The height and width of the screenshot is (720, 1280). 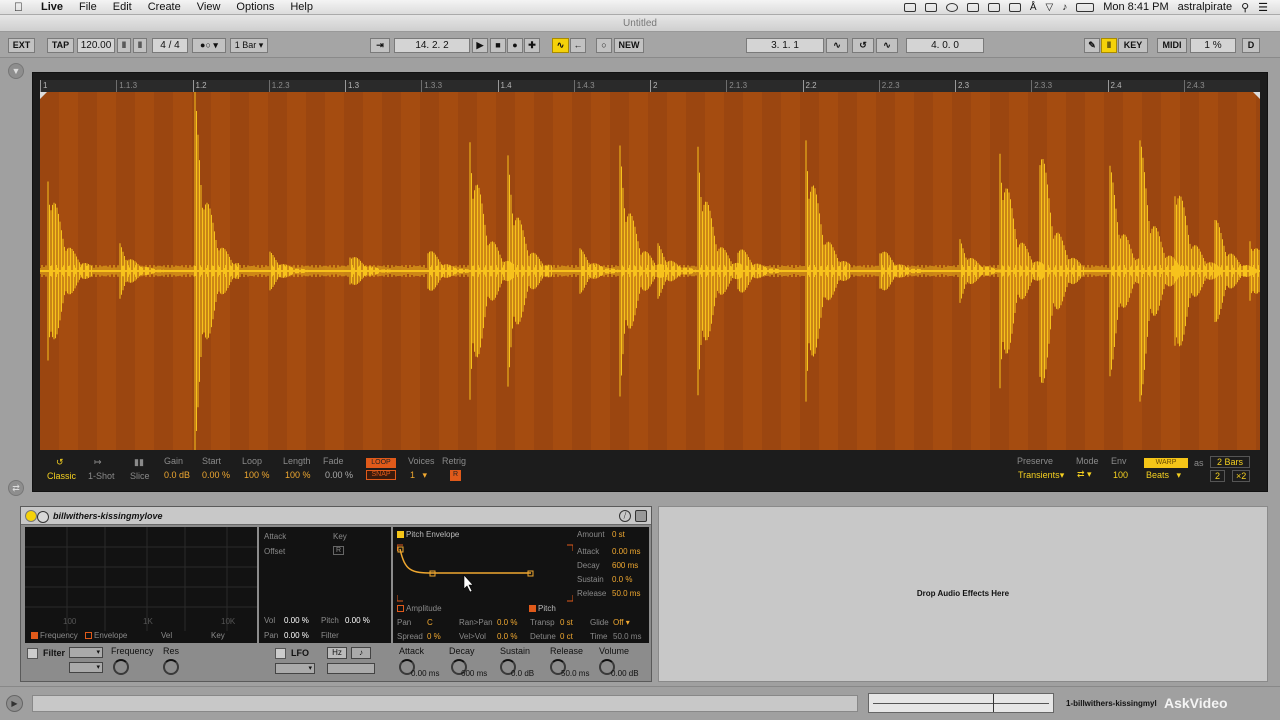 I want to click on tab-pitch: Pitch, so click(x=542, y=608).